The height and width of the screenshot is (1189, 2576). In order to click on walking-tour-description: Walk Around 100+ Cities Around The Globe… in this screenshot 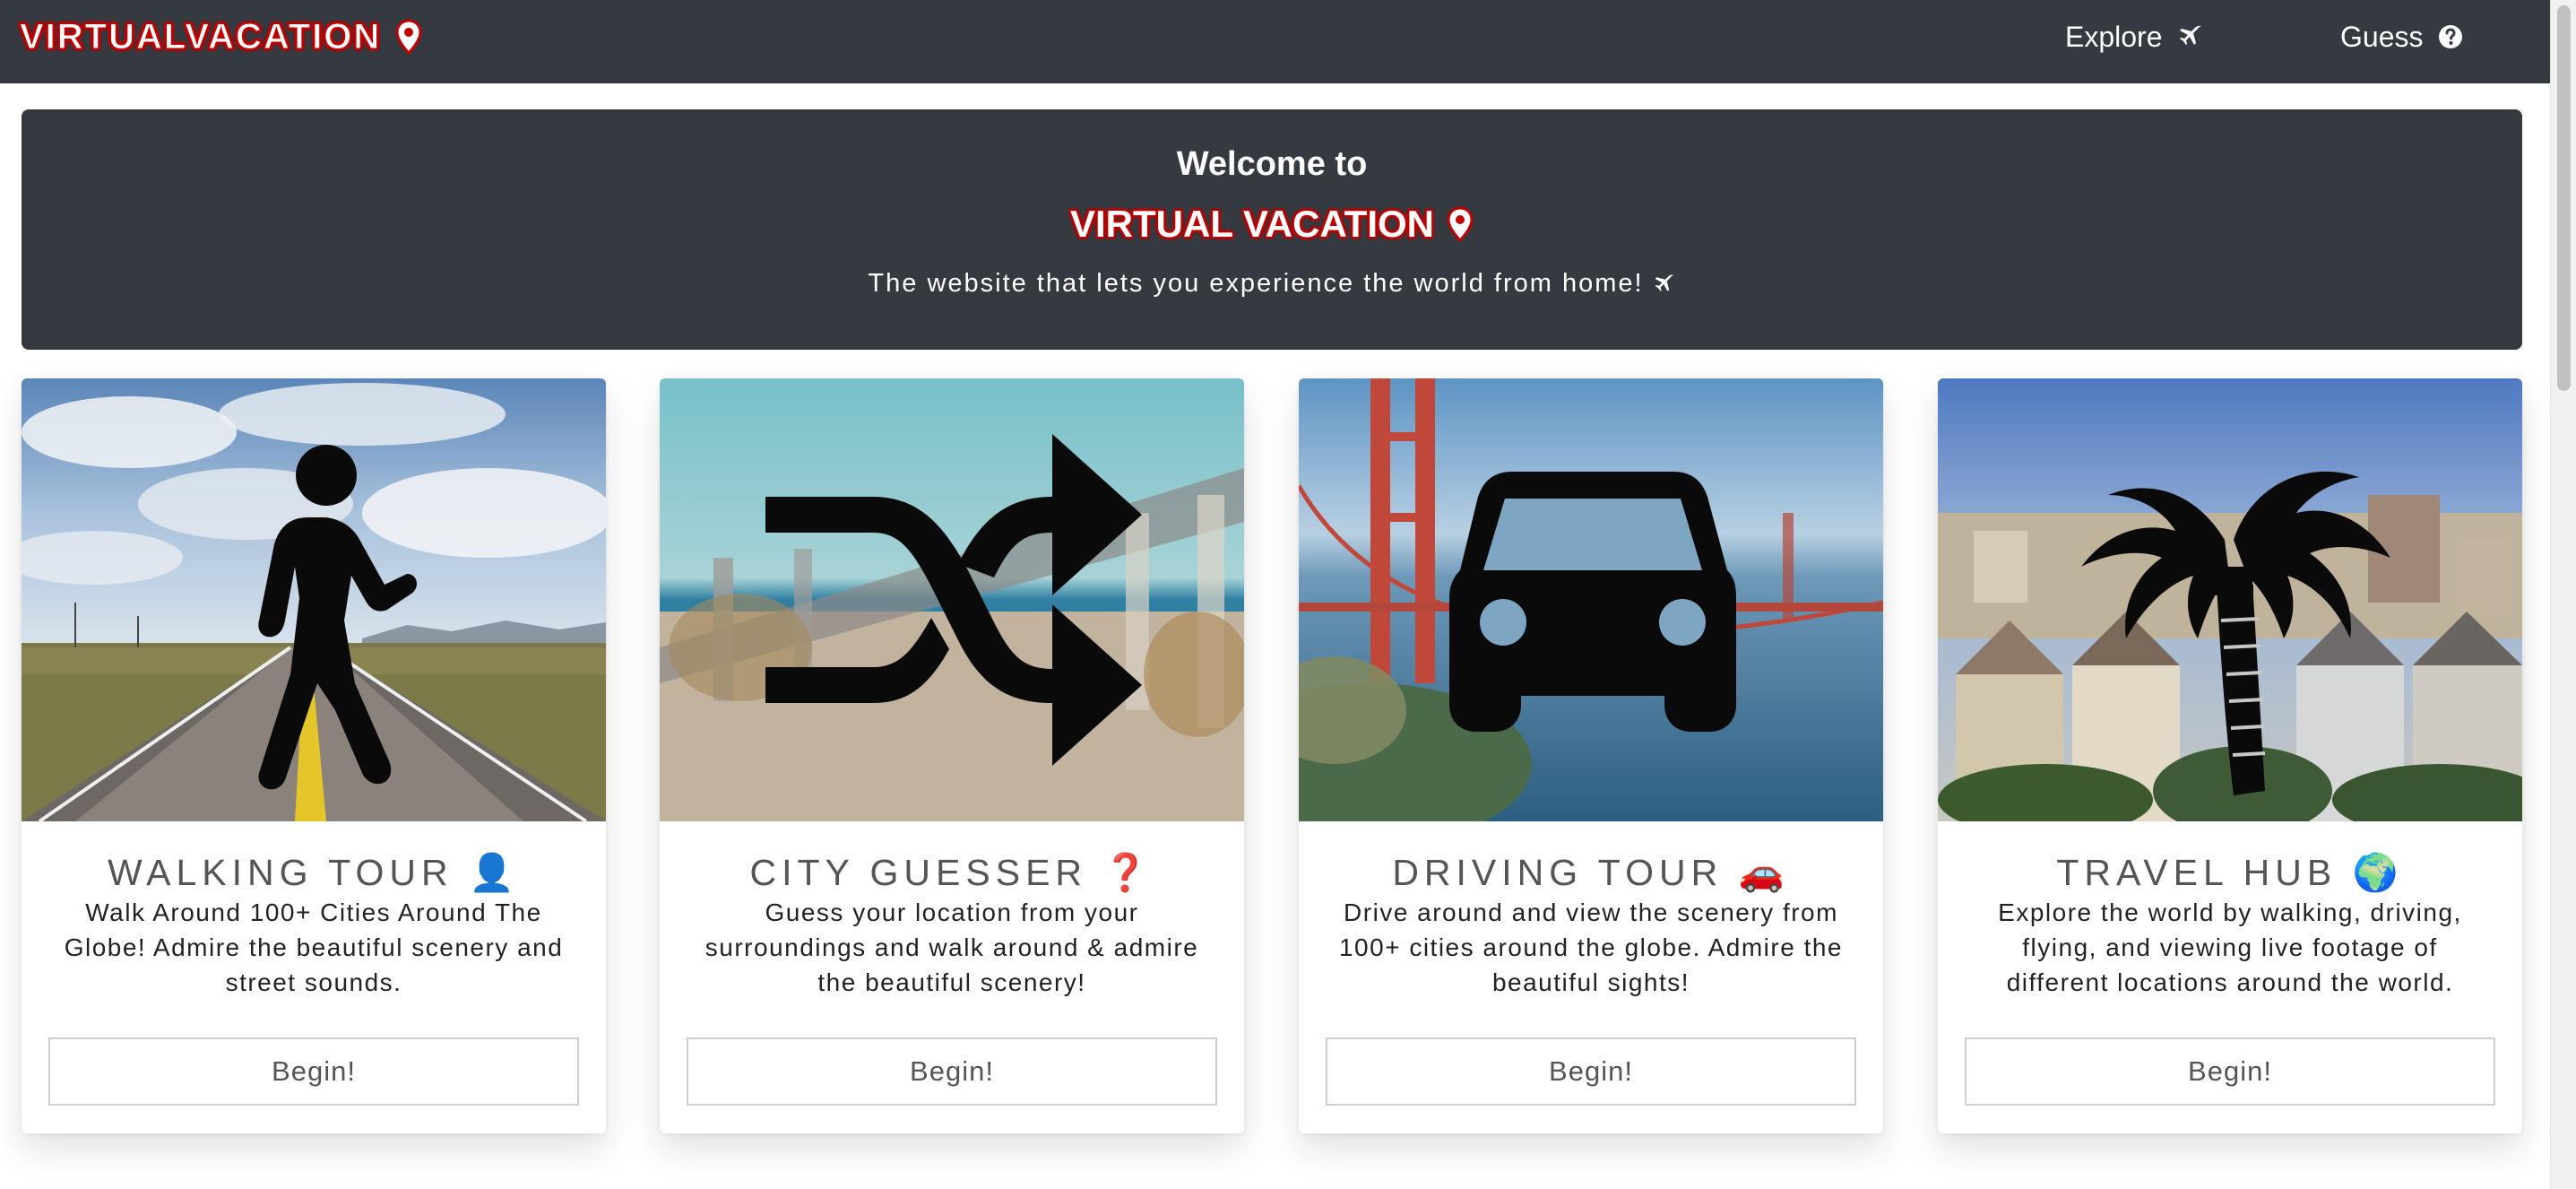, I will do `click(314, 947)`.